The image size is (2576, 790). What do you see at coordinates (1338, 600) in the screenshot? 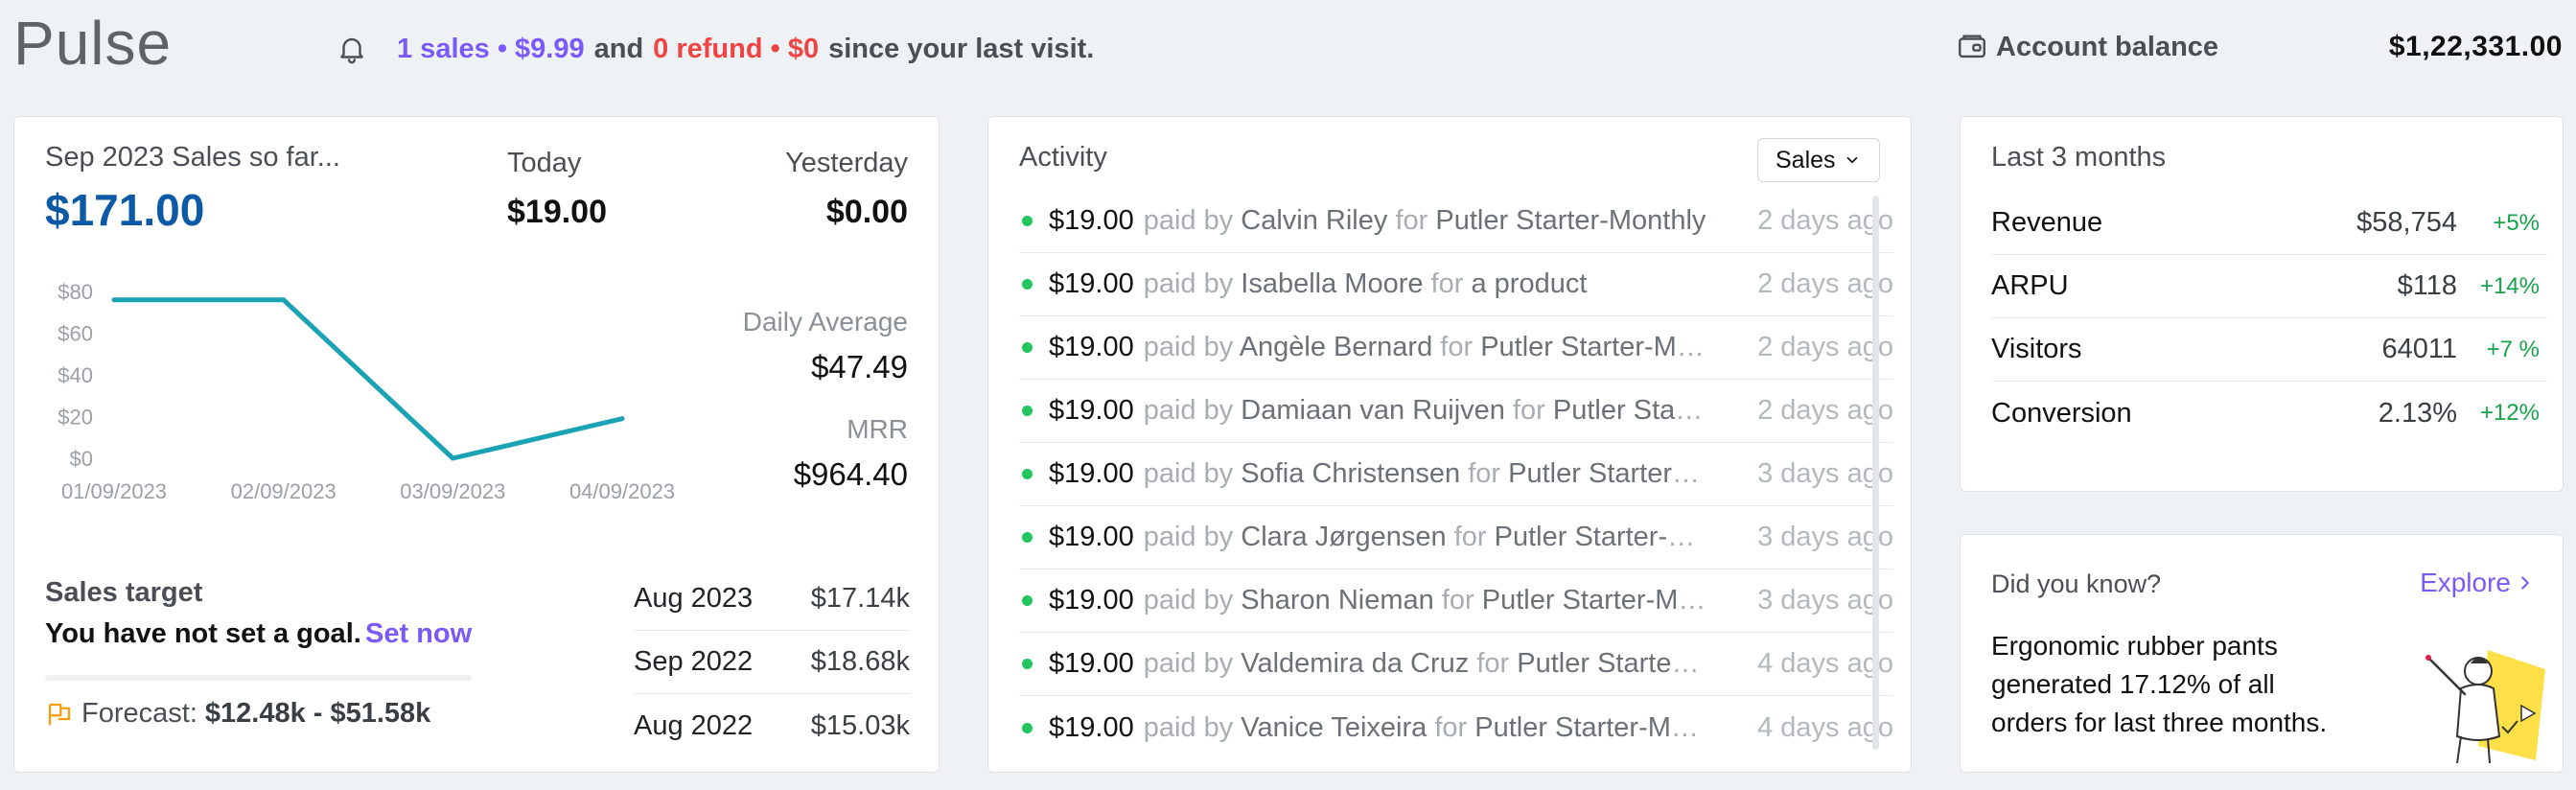
I see `activity-customer: Sharon Nieman` at bounding box center [1338, 600].